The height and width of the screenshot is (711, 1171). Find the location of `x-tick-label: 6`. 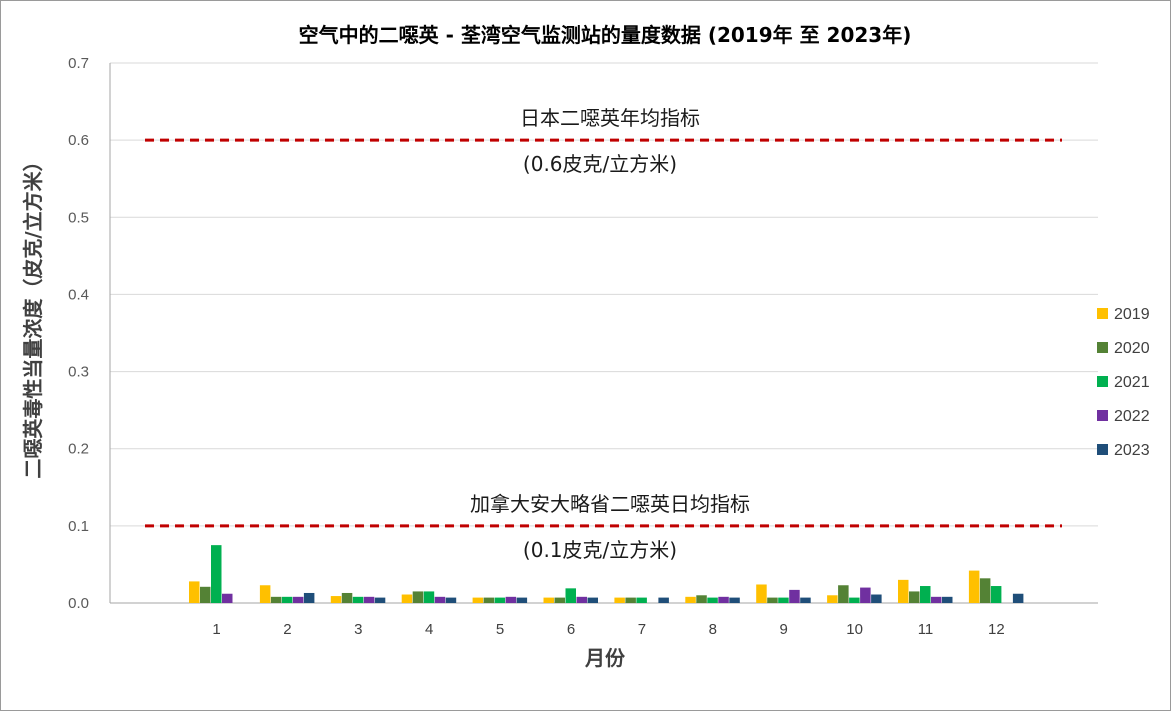

x-tick-label: 6 is located at coordinates (571, 629).